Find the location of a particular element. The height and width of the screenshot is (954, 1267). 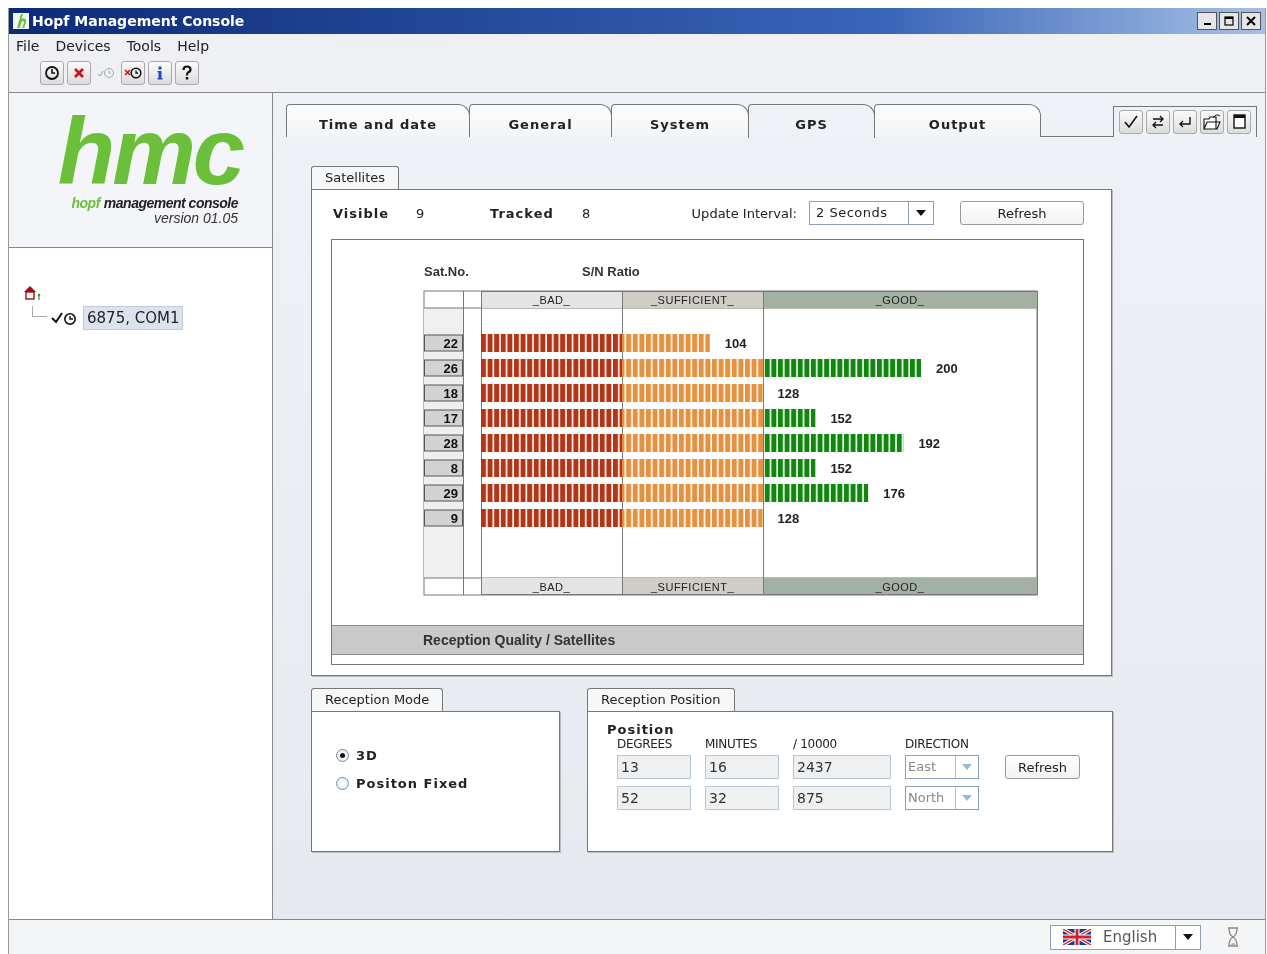

value-label: 192 is located at coordinates (929, 443).